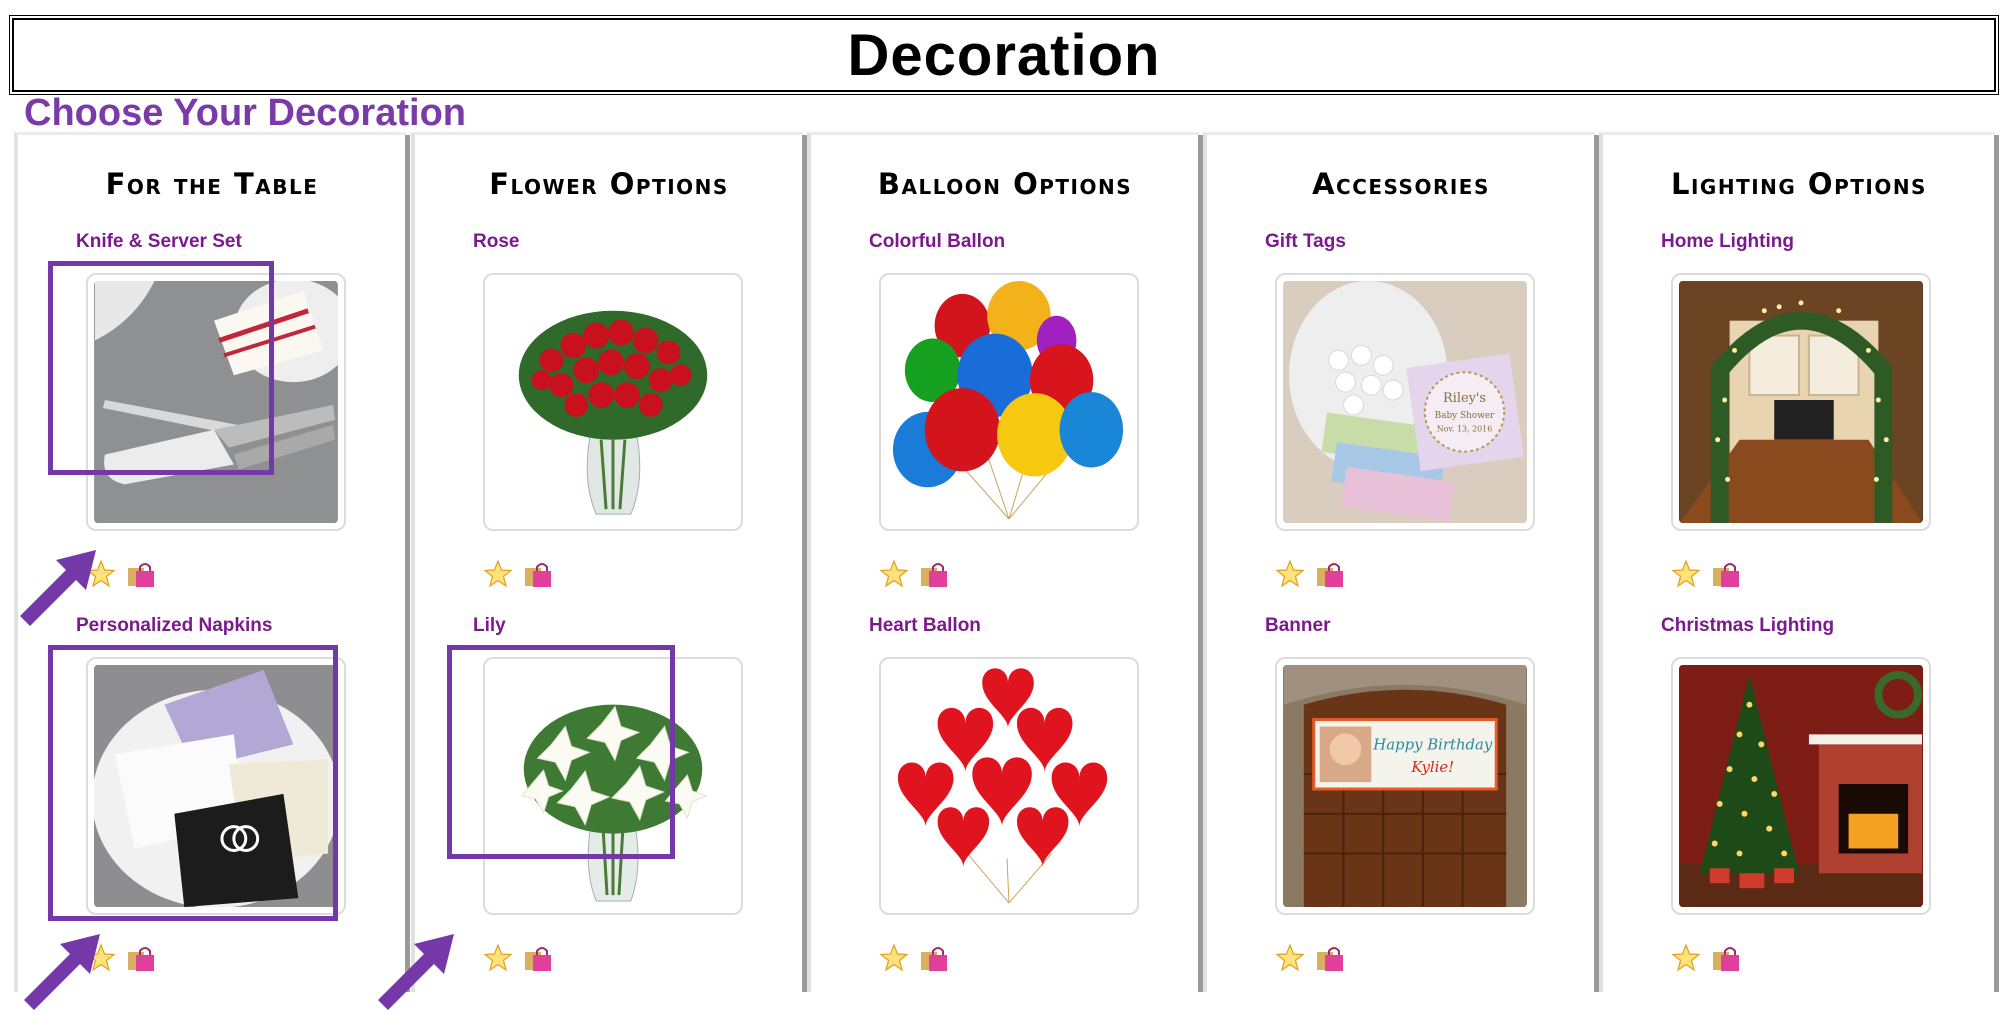 The height and width of the screenshot is (1020, 2008). I want to click on gift-tag-date: Nov. 13, 2016, so click(1465, 429).